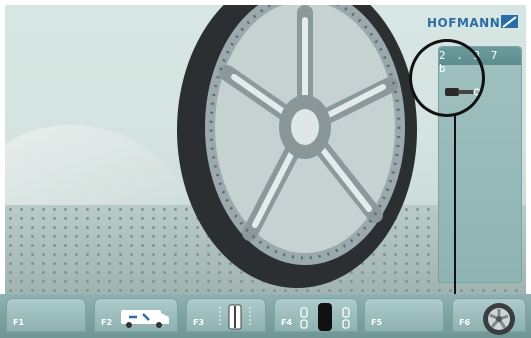  I want to click on wheel-profile-icon, so click(235, 317).